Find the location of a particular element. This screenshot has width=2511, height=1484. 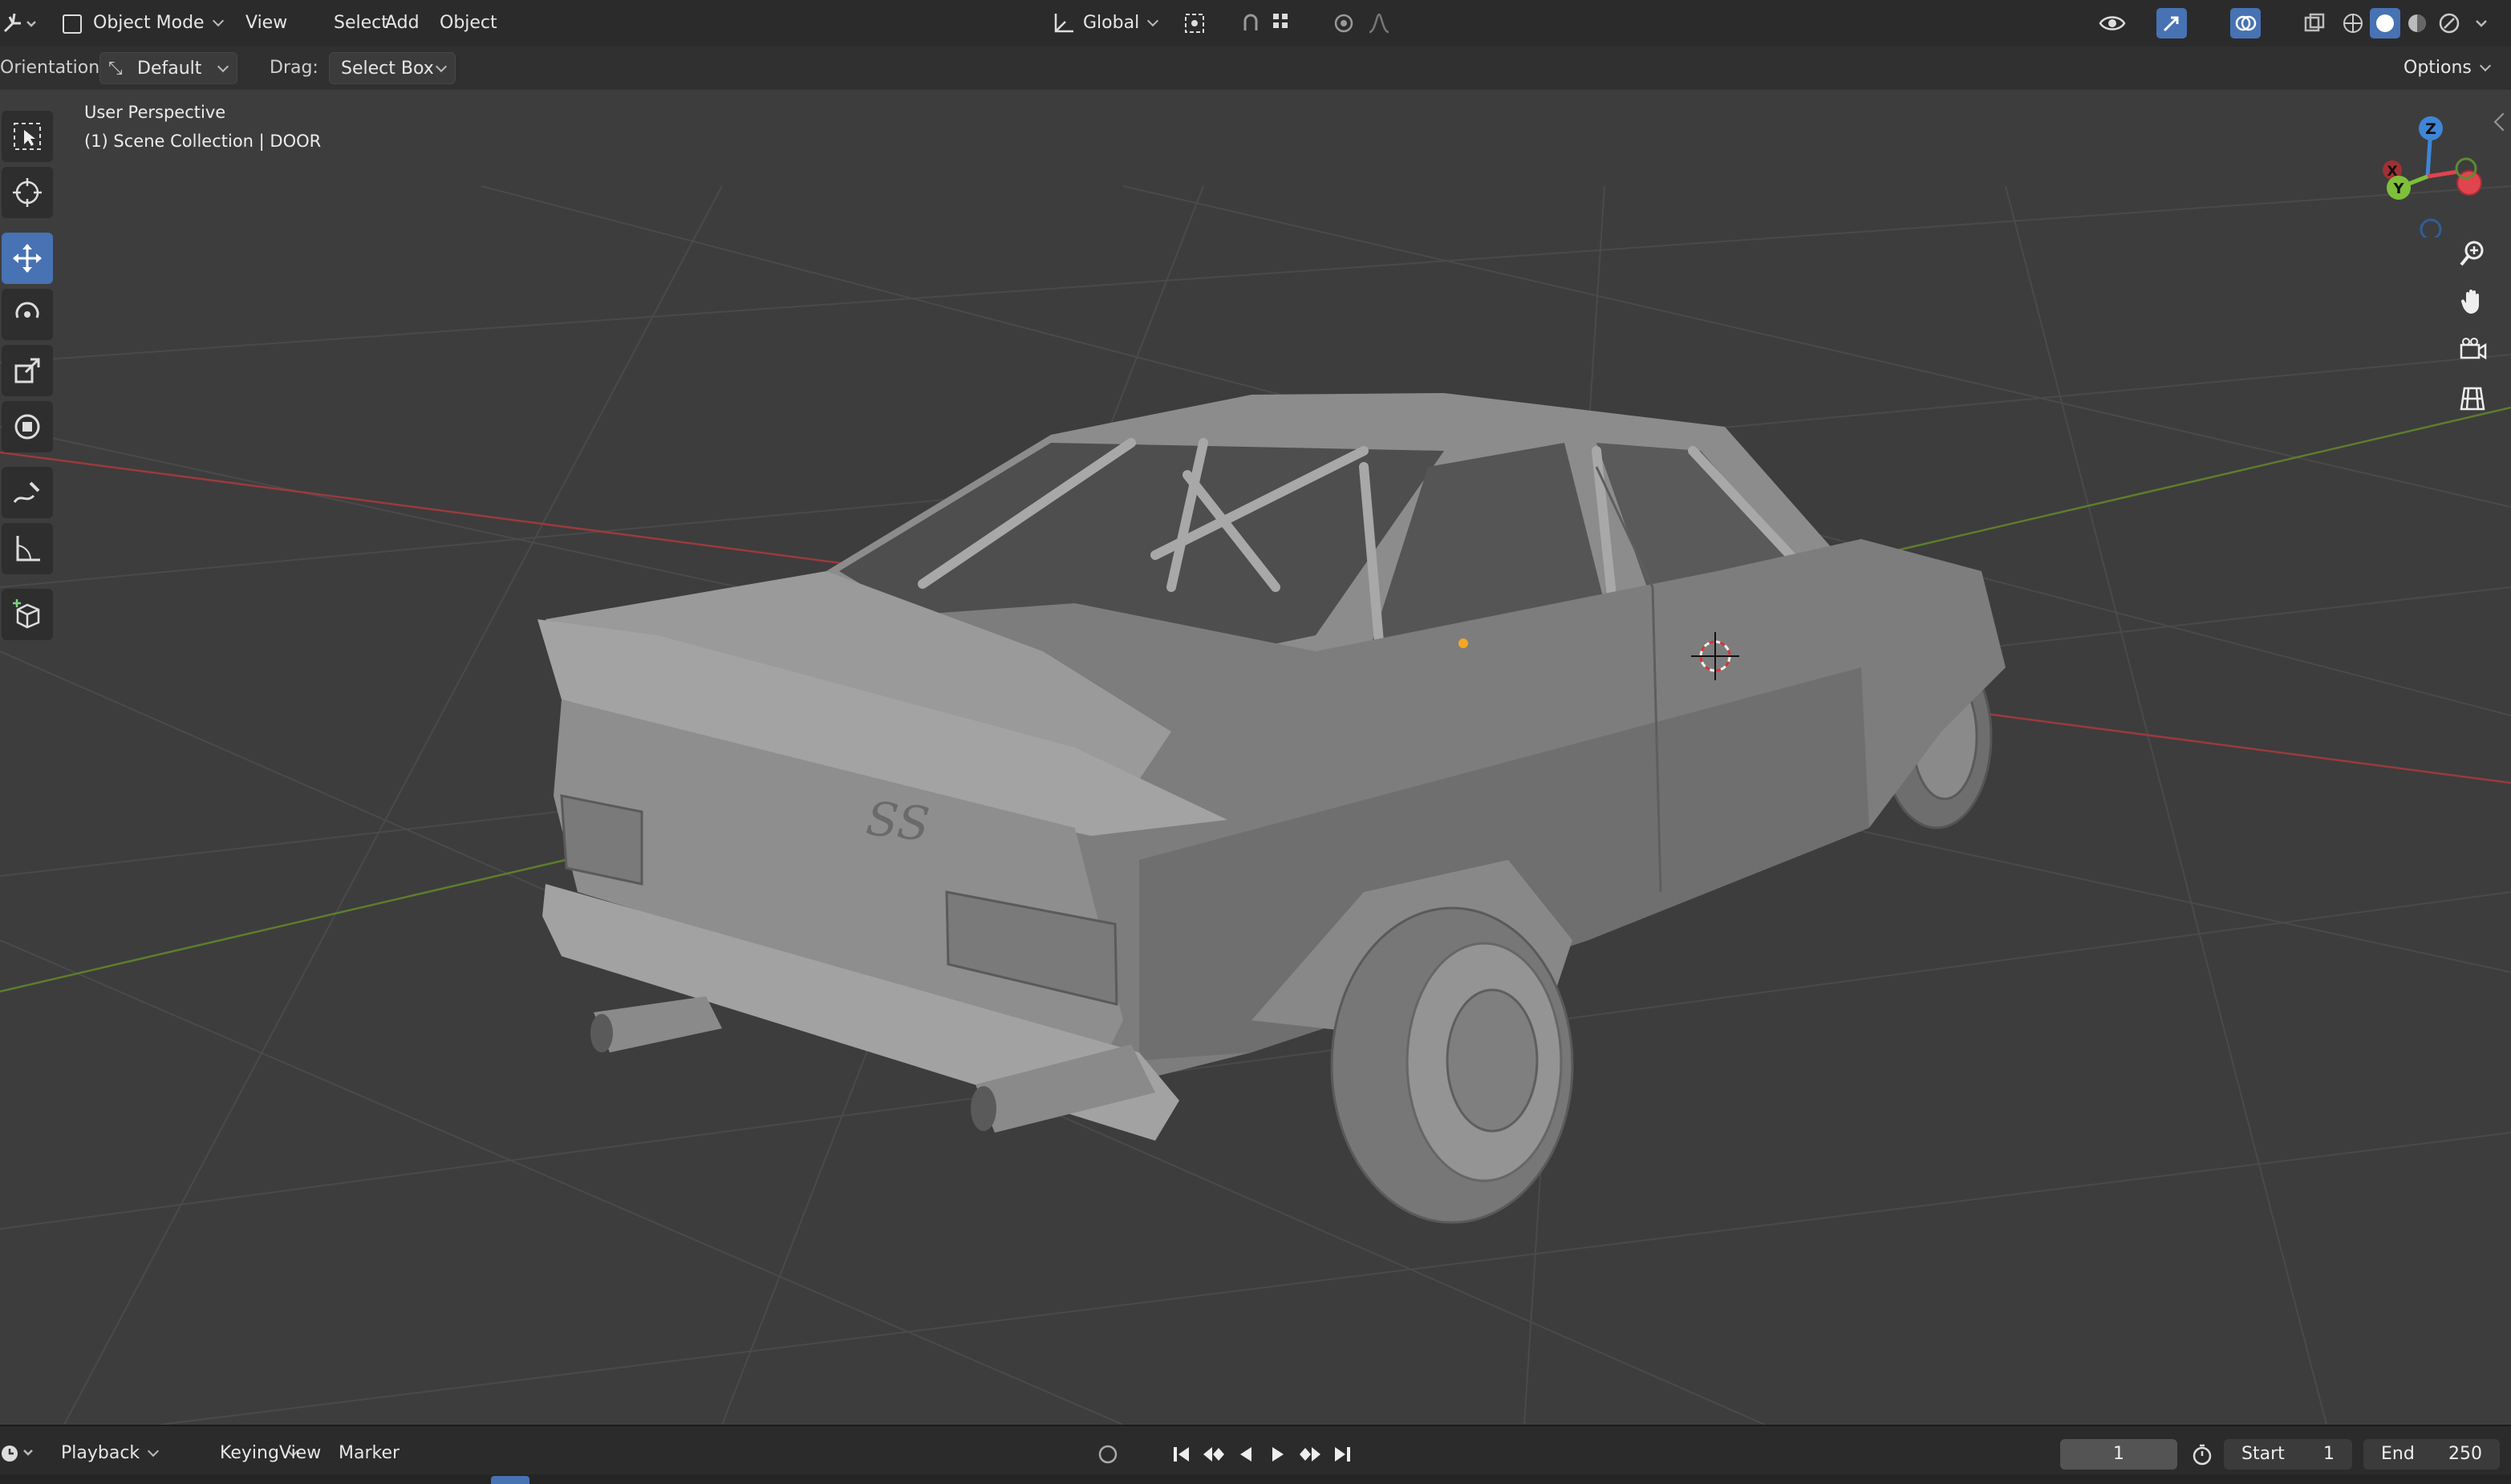

zoom-icon is located at coordinates (2472, 254).